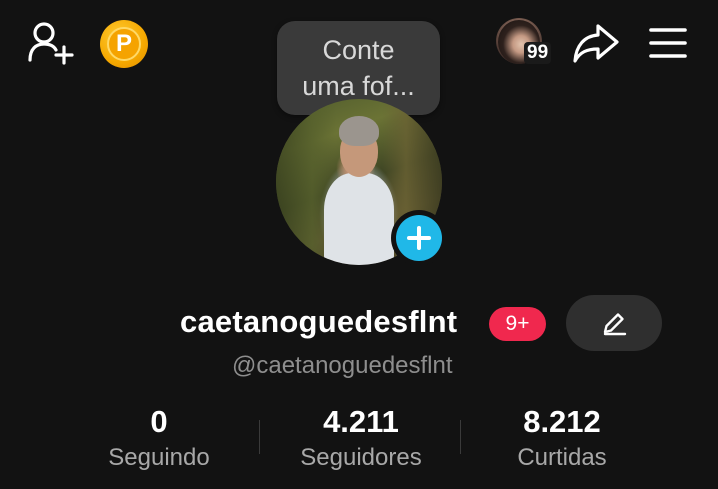 The height and width of the screenshot is (489, 718). I want to click on pencil-icon, so click(615, 324).